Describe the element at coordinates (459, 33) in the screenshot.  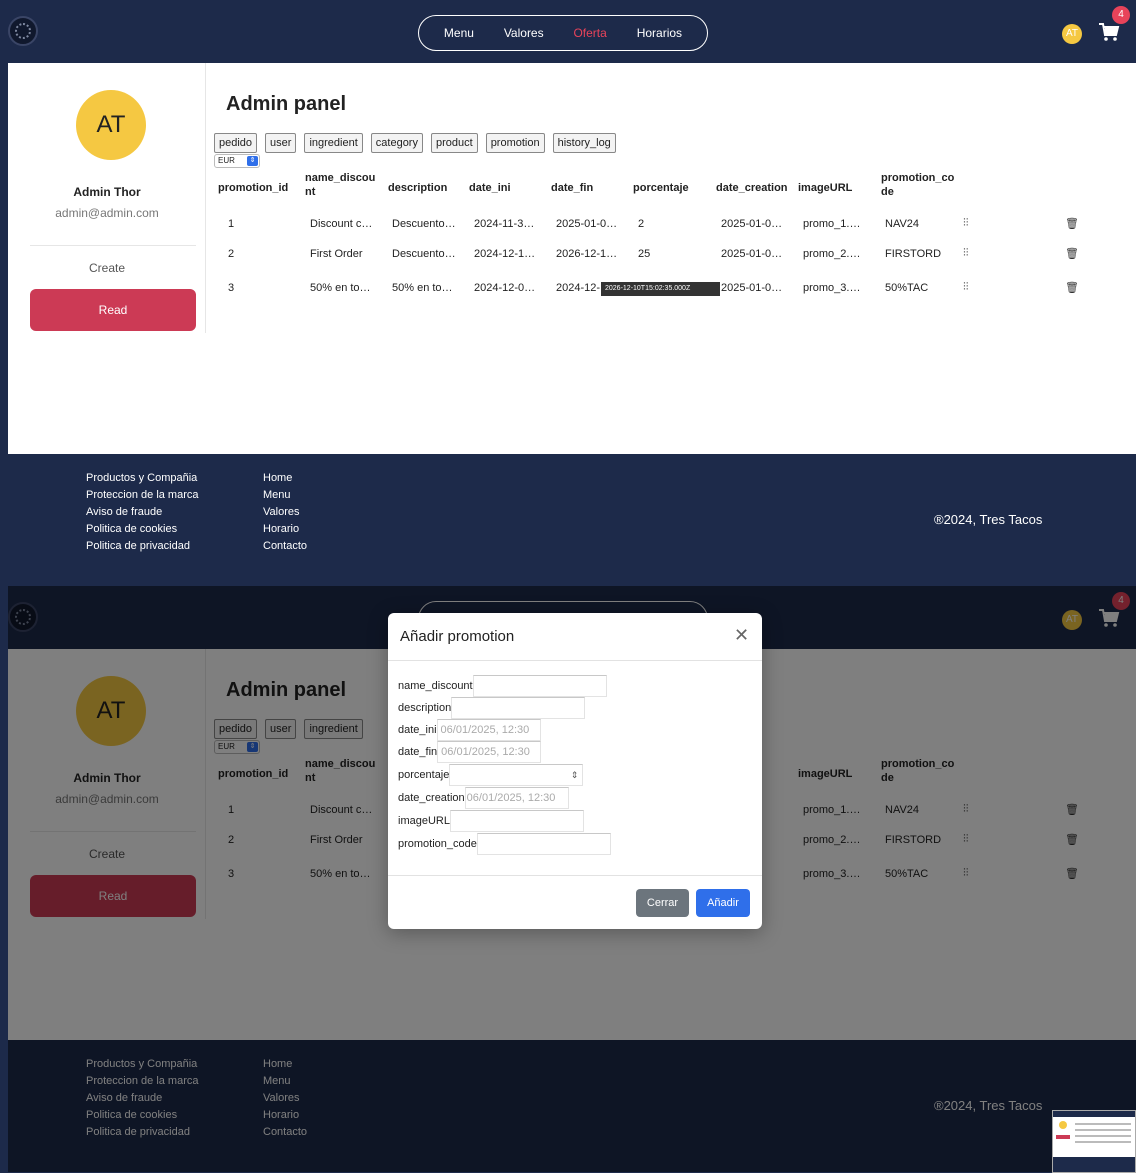
I see `nav-link-menu: Menu` at that location.